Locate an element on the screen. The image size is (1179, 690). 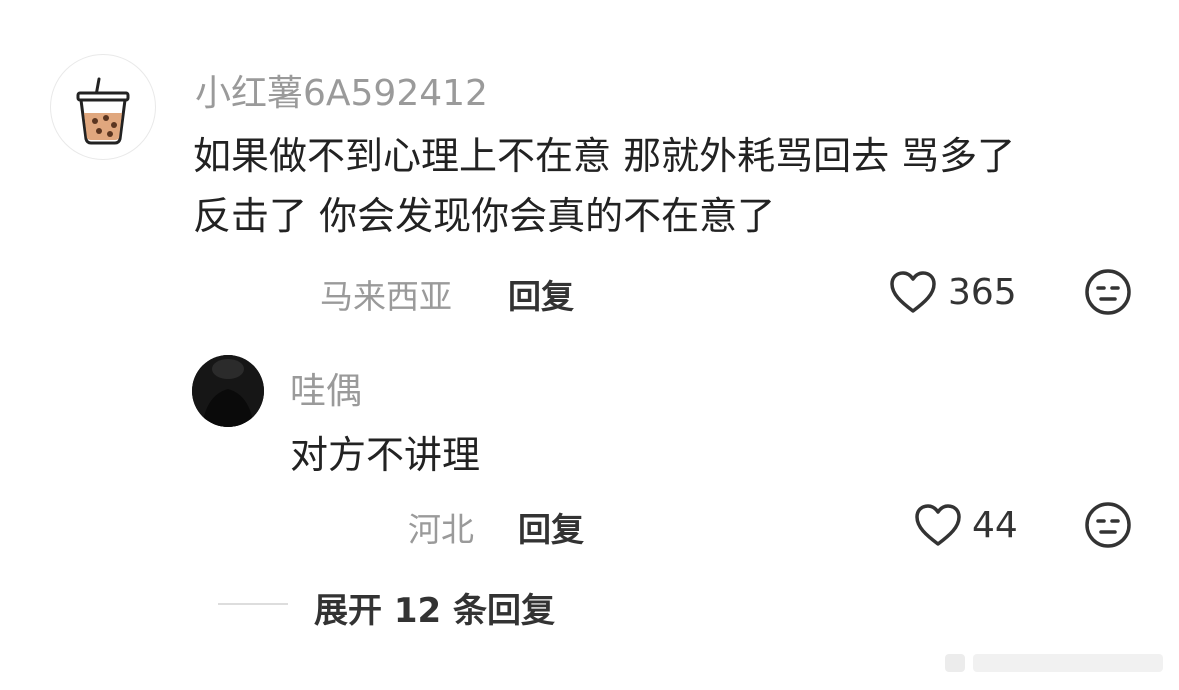
watermark-logo is located at coordinates (1054, 663).